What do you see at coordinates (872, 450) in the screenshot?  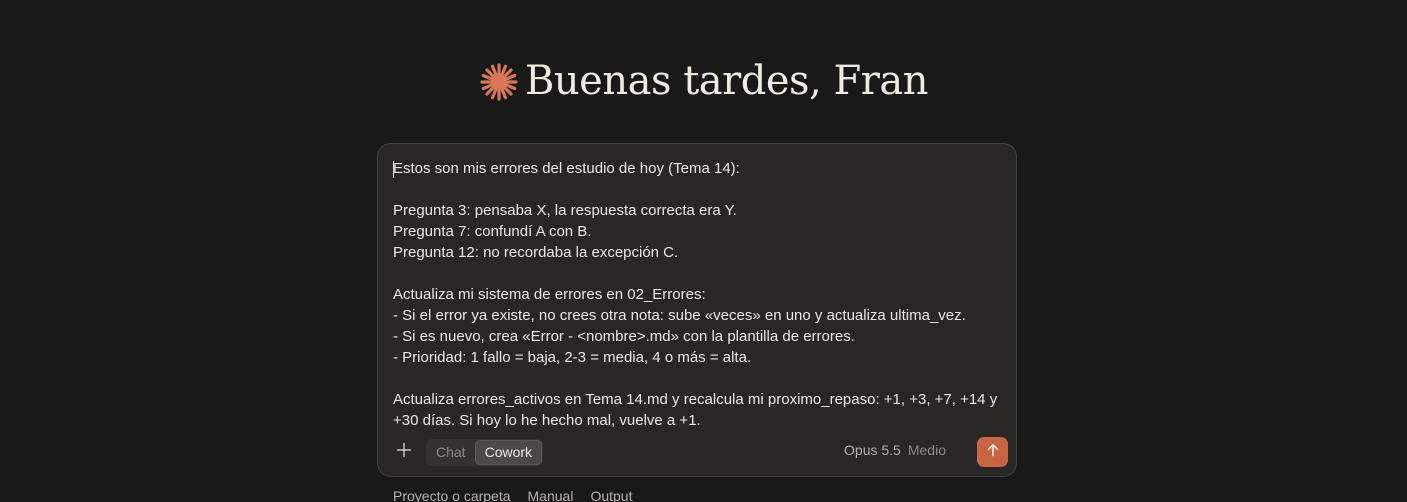 I see `model-name: Opus 5.5` at bounding box center [872, 450].